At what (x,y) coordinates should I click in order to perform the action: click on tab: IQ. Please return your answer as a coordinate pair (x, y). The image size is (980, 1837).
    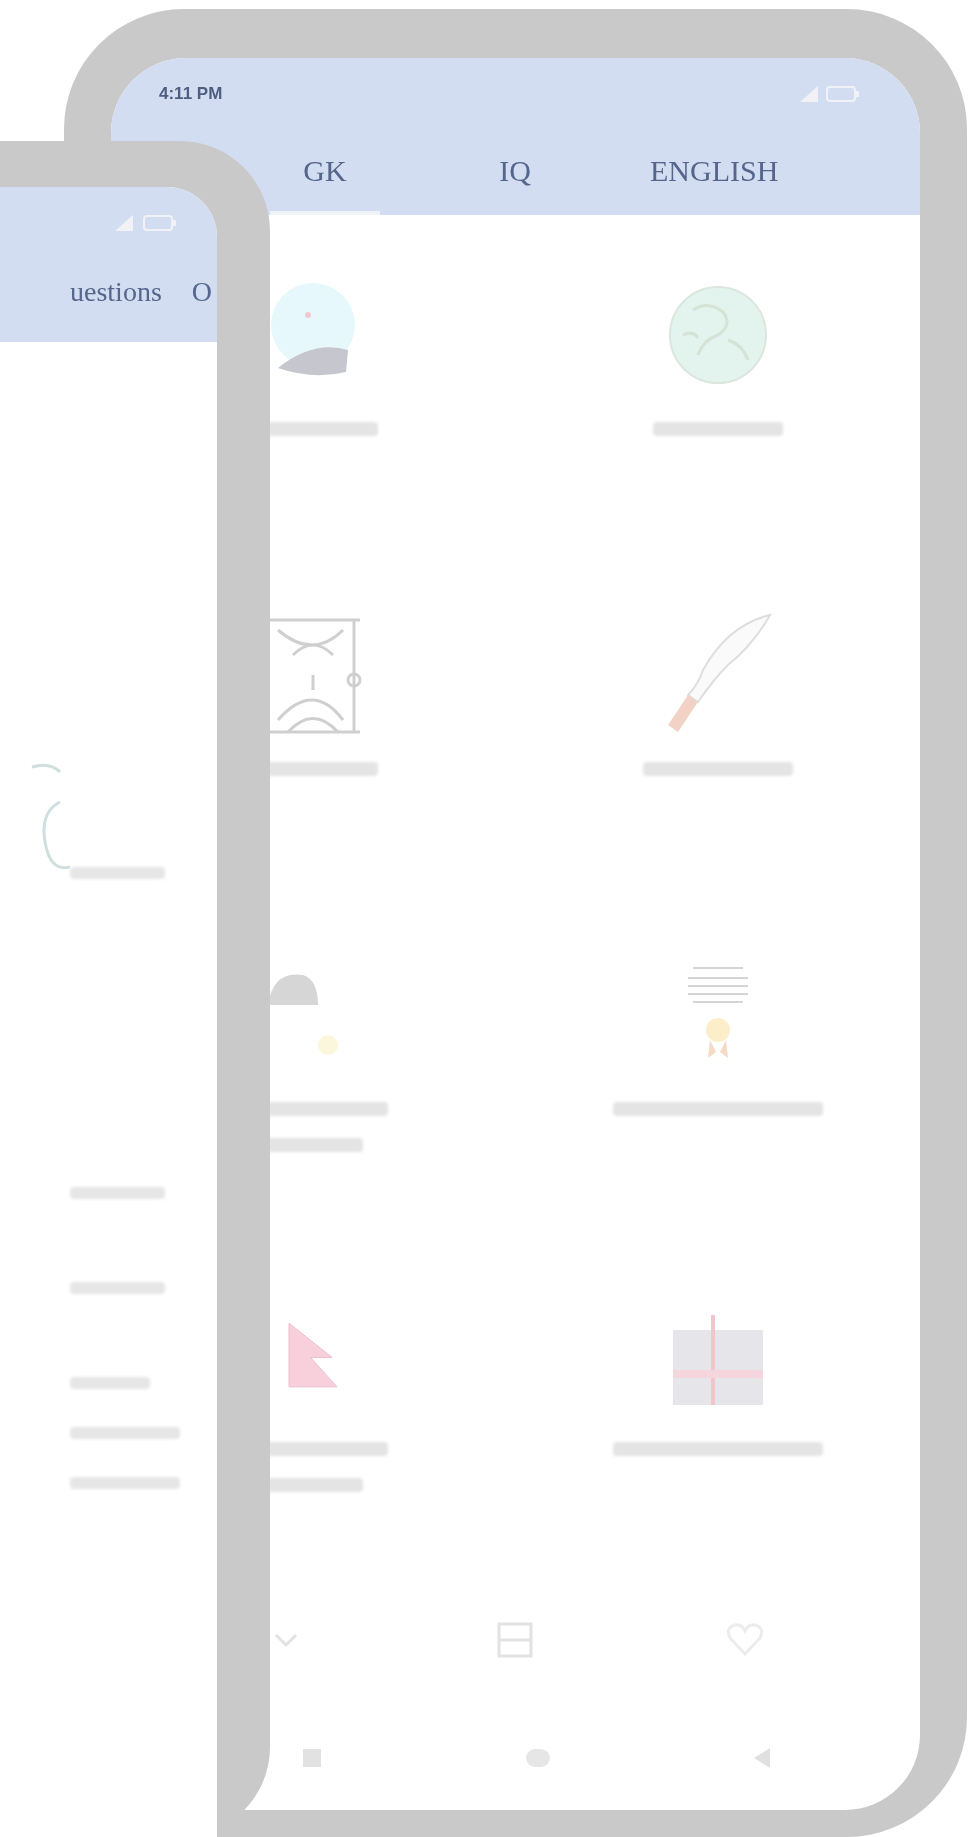
    Looking at the image, I should click on (515, 172).